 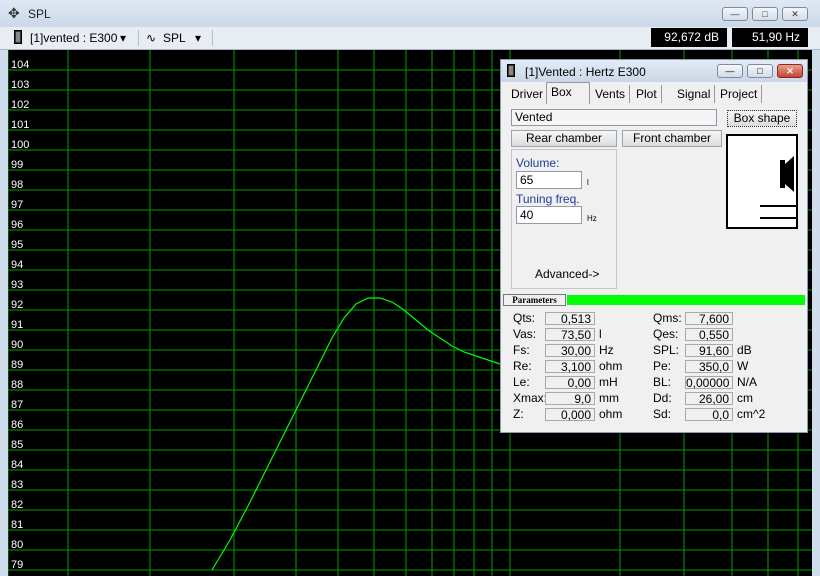 What do you see at coordinates (17, 565) in the screenshot?
I see `y-tick-label: 79` at bounding box center [17, 565].